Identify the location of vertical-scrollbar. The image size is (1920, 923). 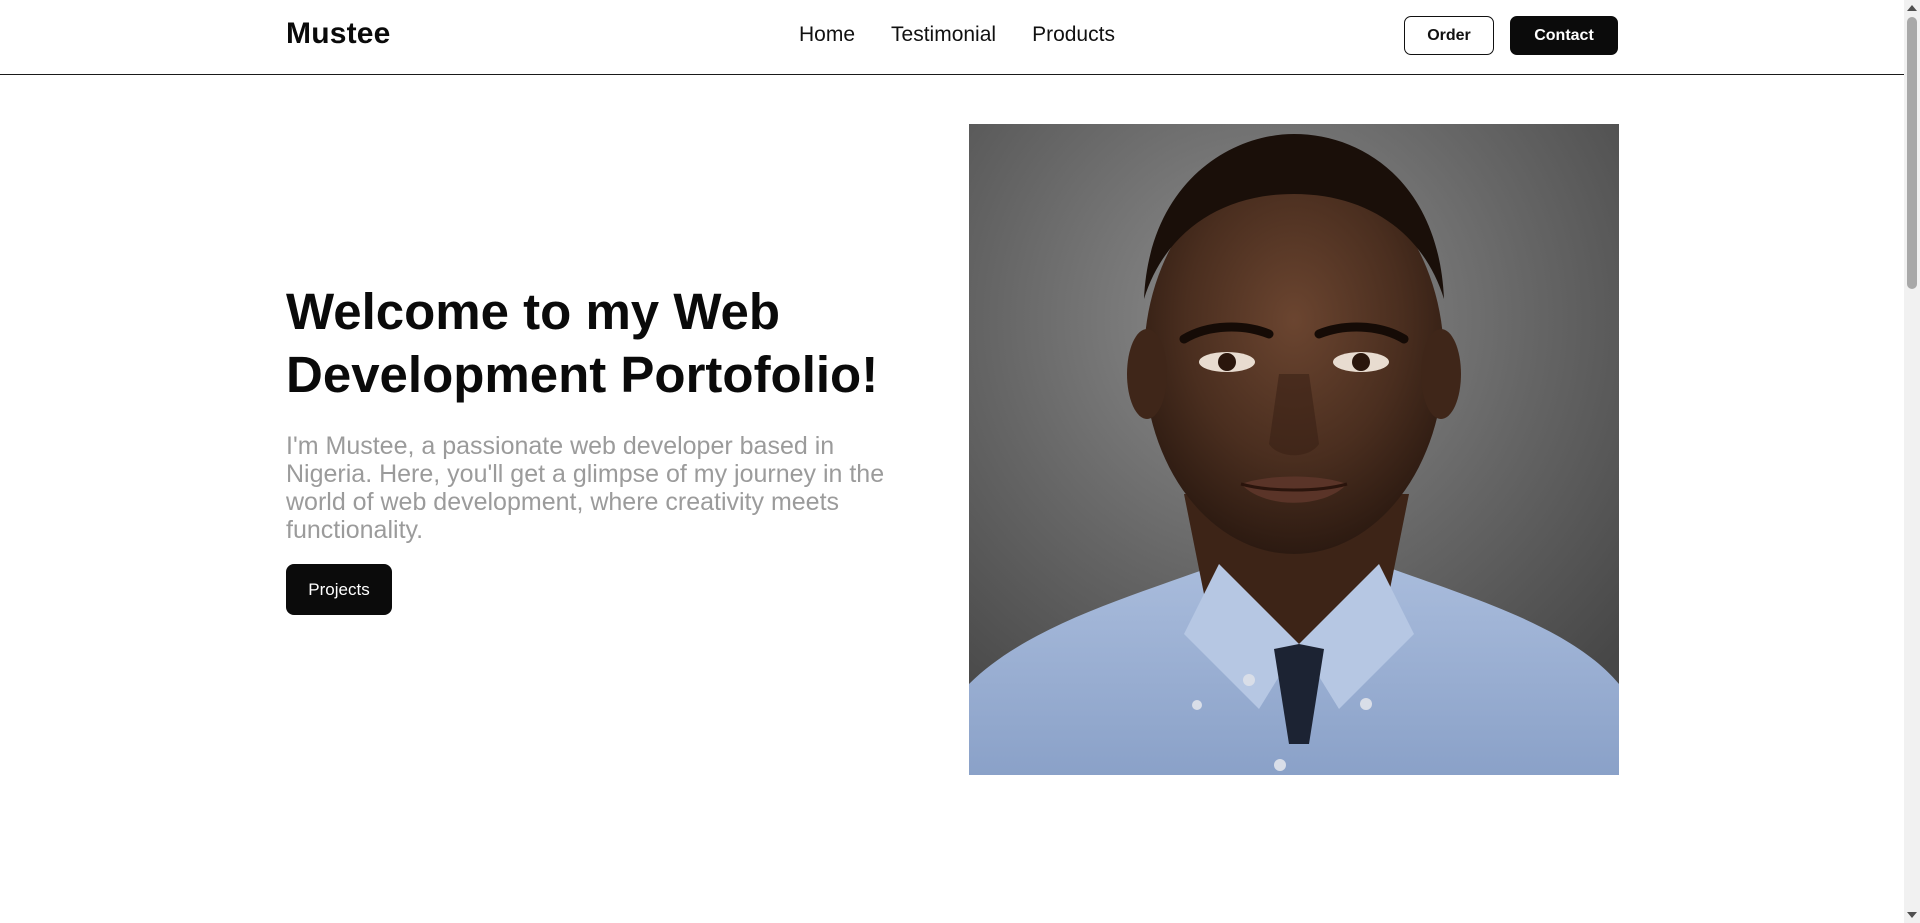
(1912, 461).